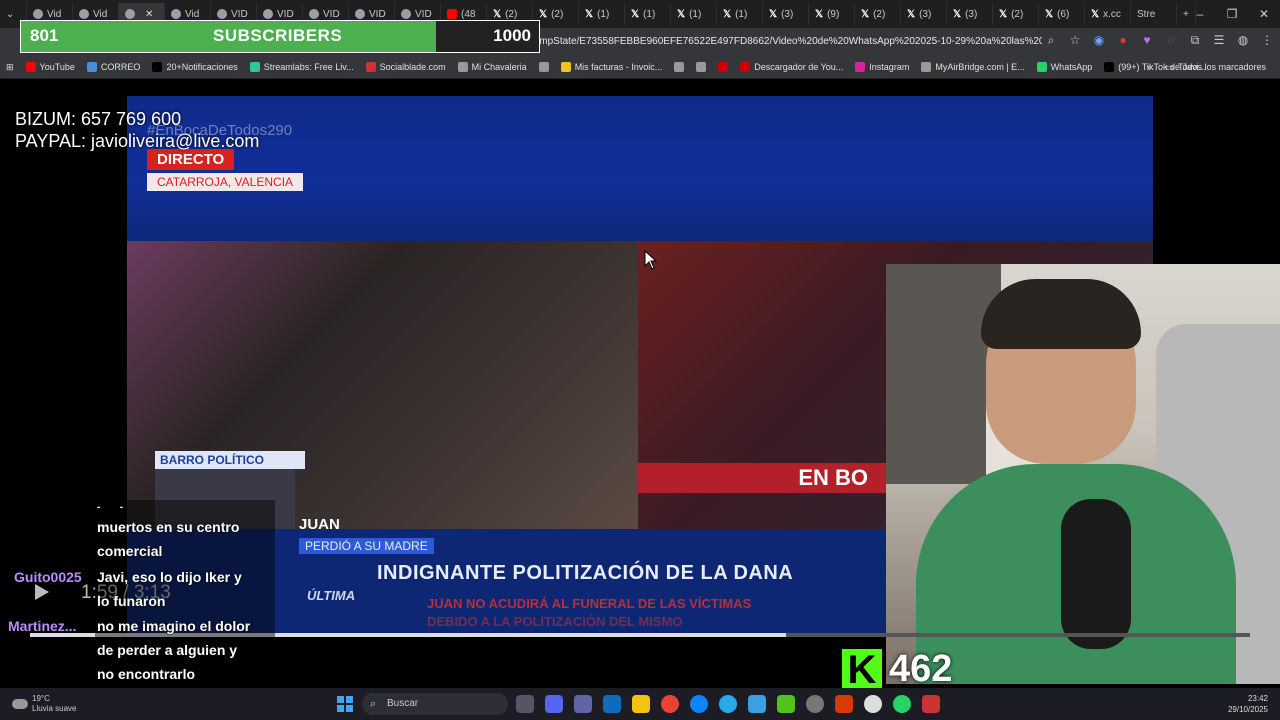 The height and width of the screenshot is (720, 1280). I want to click on avatar: ◍, so click(1243, 40).